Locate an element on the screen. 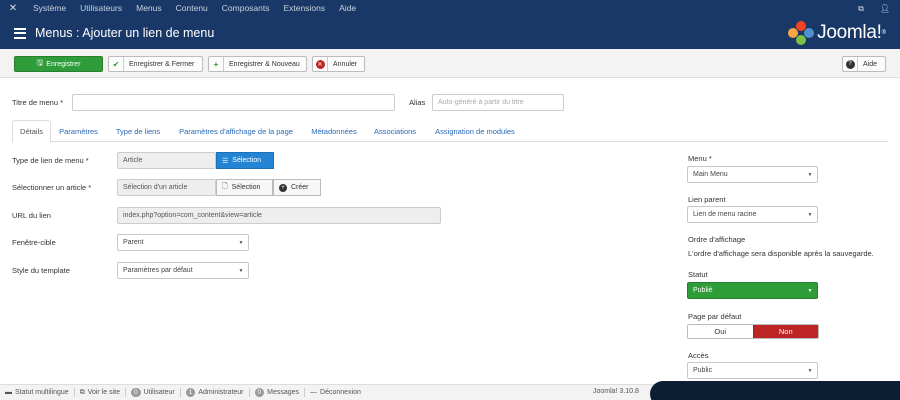 This screenshot has height=400, width=900. question-icon: ? is located at coordinates (850, 64).